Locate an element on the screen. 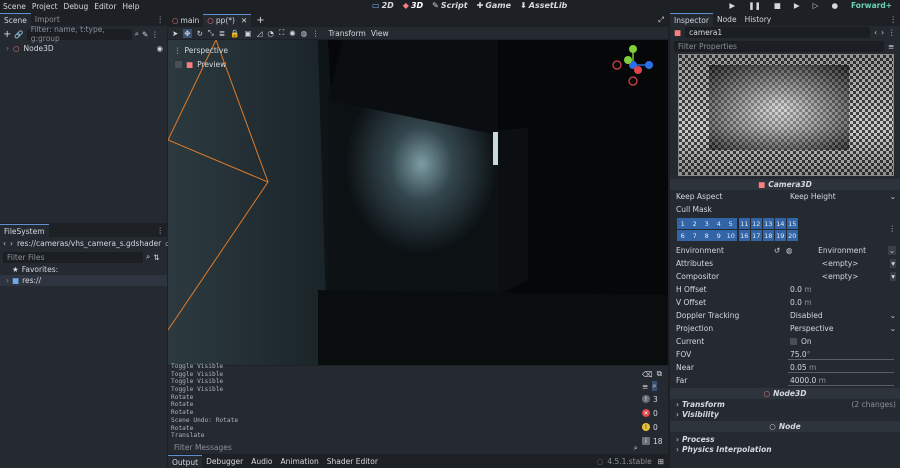 The image size is (900, 468). lock-icon: 🔒 is located at coordinates (234, 33).